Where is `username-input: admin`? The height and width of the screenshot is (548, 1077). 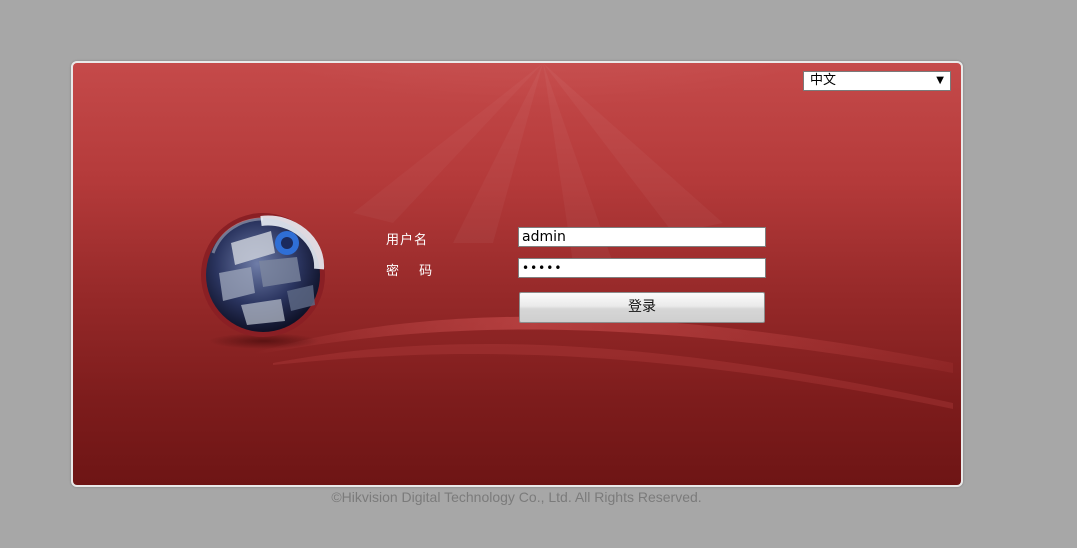
username-input: admin is located at coordinates (642, 237).